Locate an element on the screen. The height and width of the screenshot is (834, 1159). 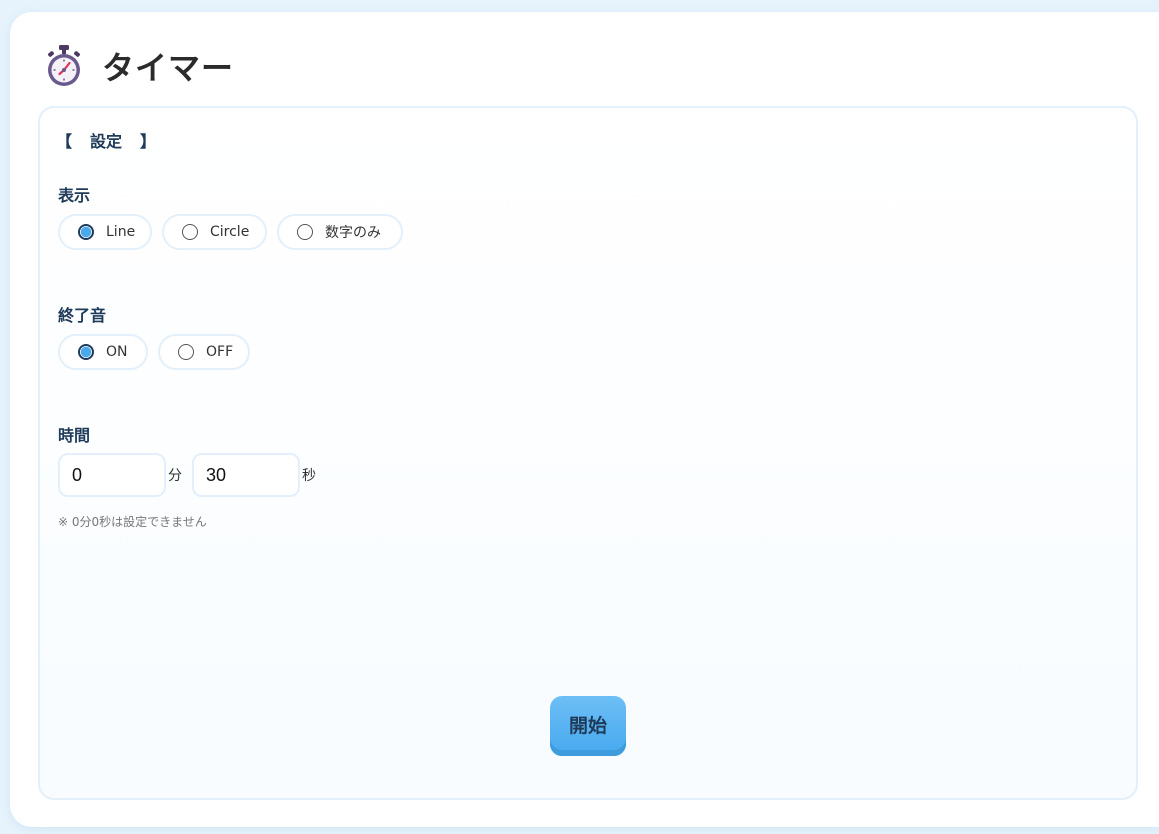
seconds-input is located at coordinates (246, 475).